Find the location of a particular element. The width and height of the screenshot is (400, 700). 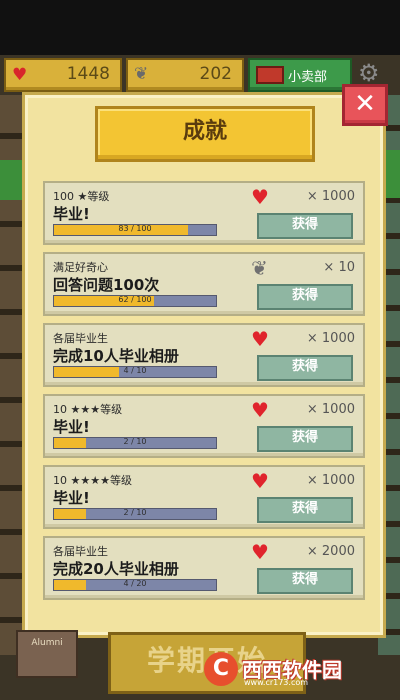

shop-label: 小卖部 is located at coordinates (308, 77).